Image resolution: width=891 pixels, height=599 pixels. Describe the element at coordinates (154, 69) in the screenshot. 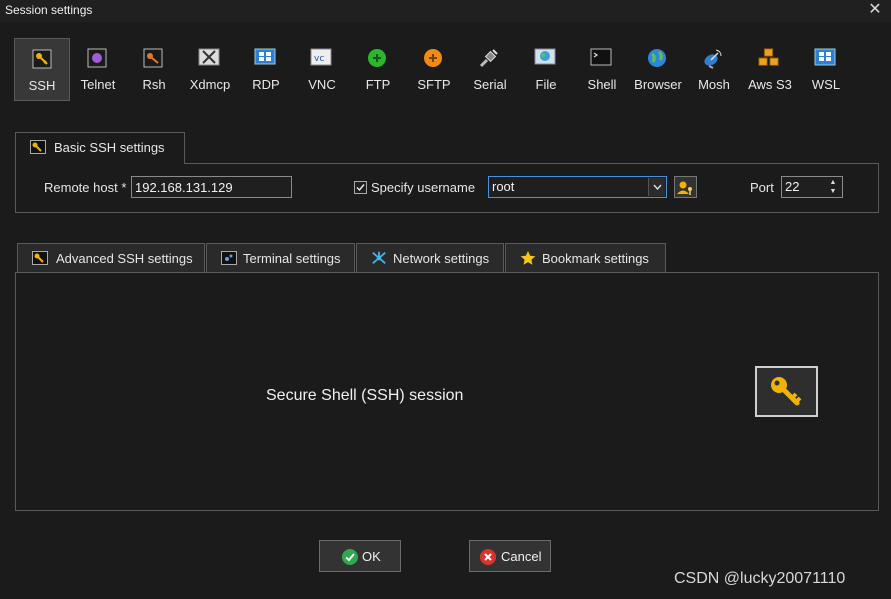

I see `protocol-rsh: Rsh` at that location.